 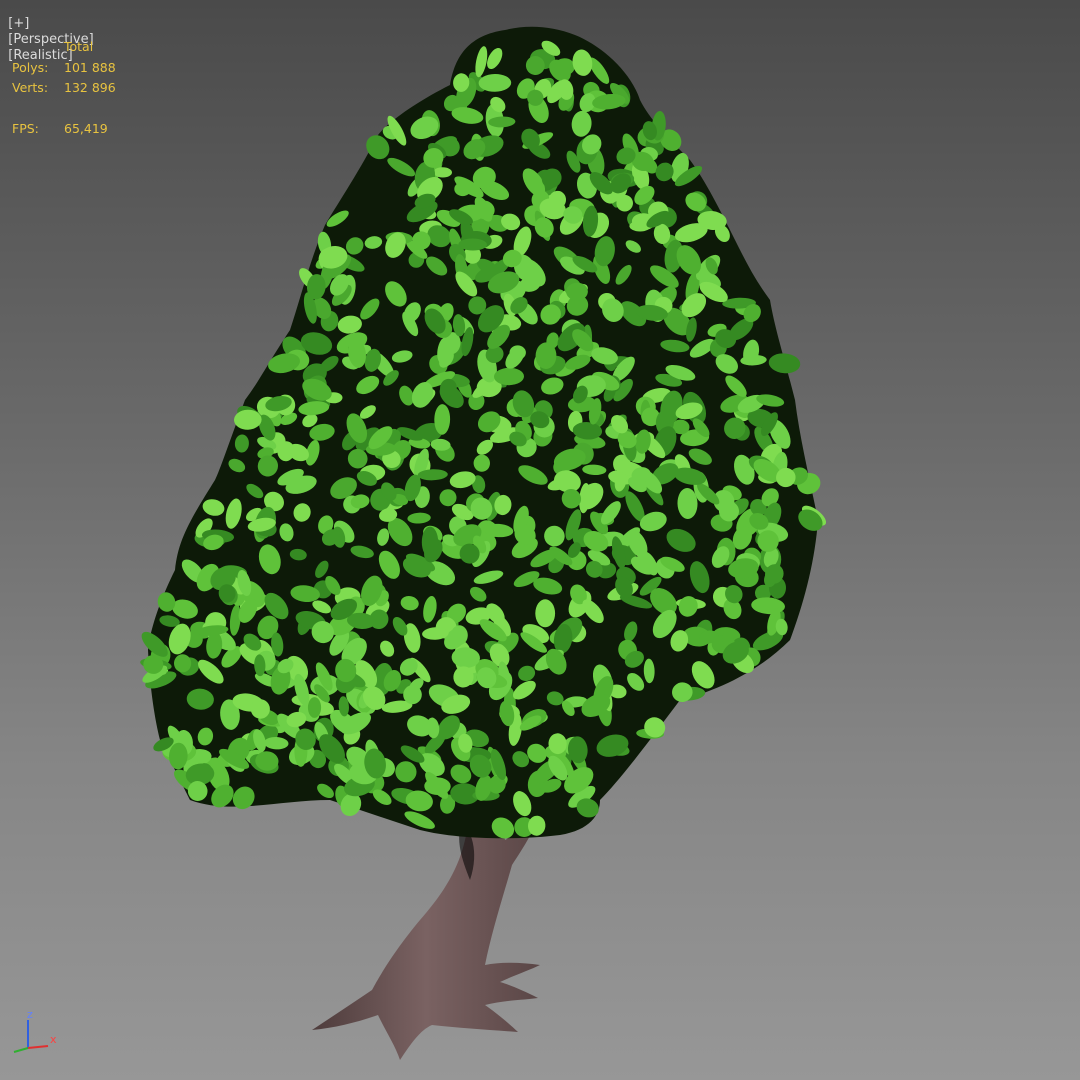 What do you see at coordinates (21, 1050) in the screenshot?
I see `y-axis-line` at bounding box center [21, 1050].